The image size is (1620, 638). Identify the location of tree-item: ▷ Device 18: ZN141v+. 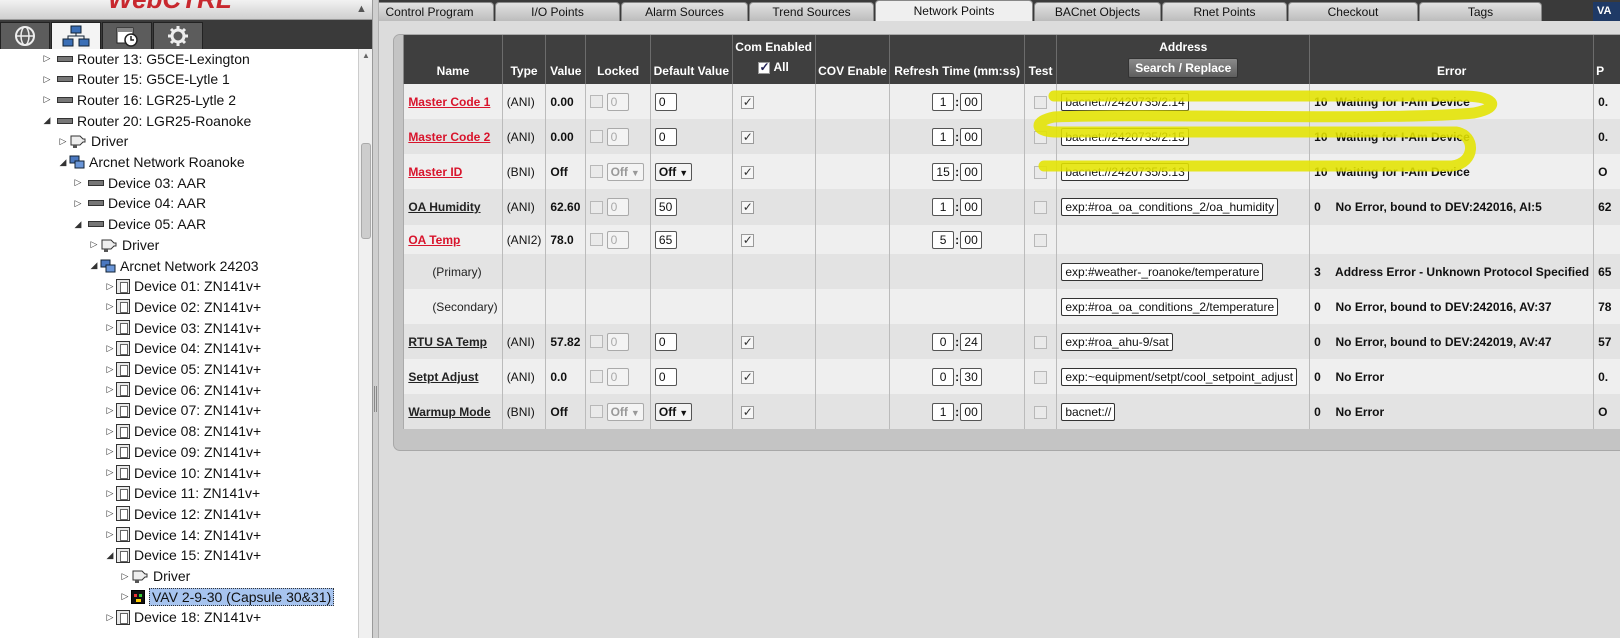
(183, 617).